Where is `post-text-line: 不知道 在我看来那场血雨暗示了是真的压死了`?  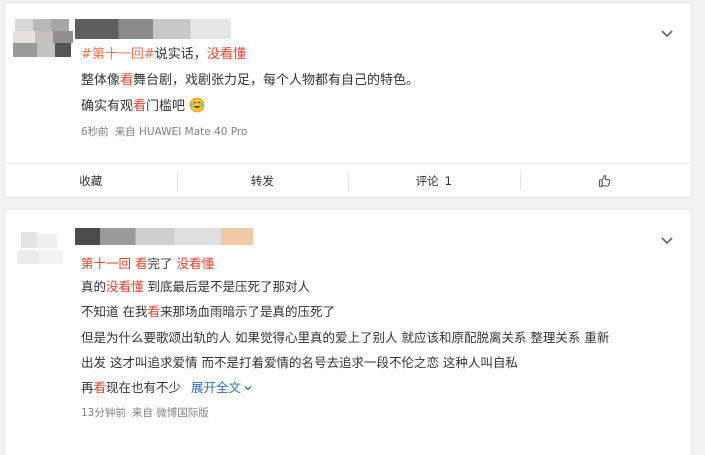 post-text-line: 不知道 在我看来那场血雨暗示了是真的压死了 is located at coordinates (208, 311).